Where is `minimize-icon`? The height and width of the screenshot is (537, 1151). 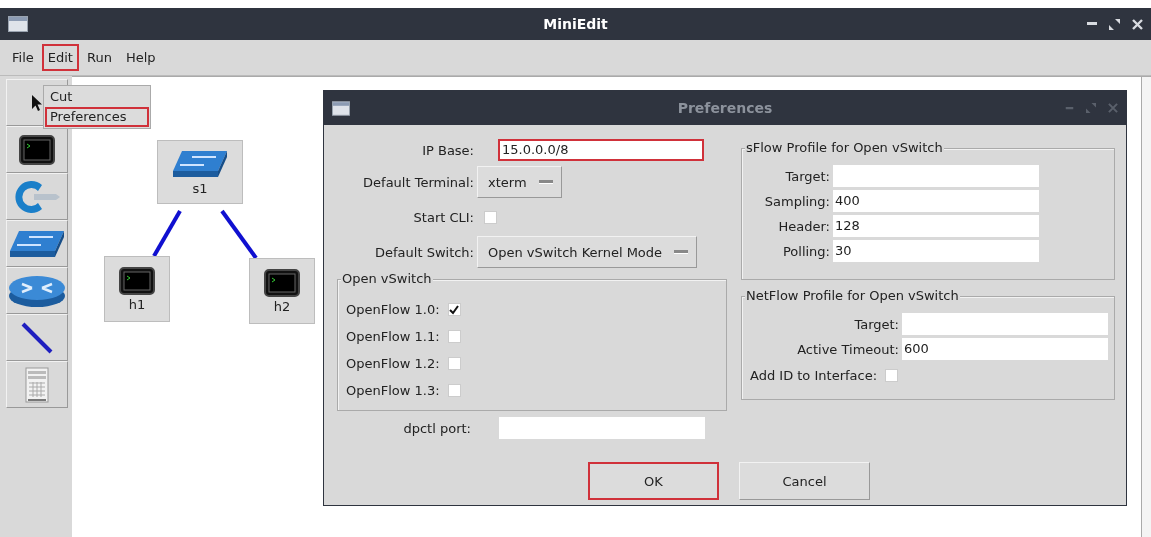 minimize-icon is located at coordinates (1092, 24).